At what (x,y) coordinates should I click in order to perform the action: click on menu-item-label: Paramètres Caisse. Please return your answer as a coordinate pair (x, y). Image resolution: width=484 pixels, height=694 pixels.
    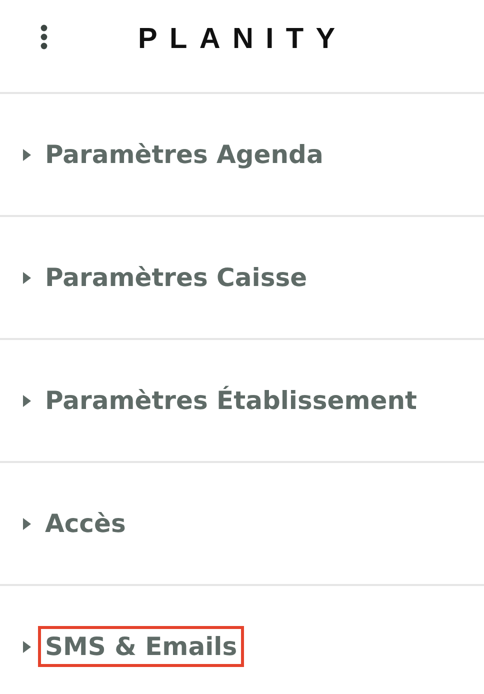
    Looking at the image, I should click on (176, 278).